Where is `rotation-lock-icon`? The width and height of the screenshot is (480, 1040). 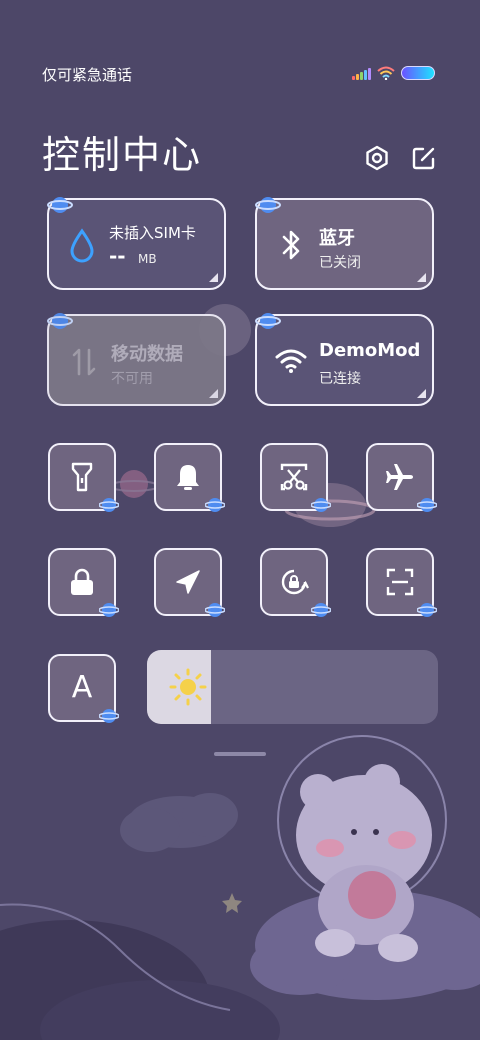
rotation-lock-icon is located at coordinates (295, 582).